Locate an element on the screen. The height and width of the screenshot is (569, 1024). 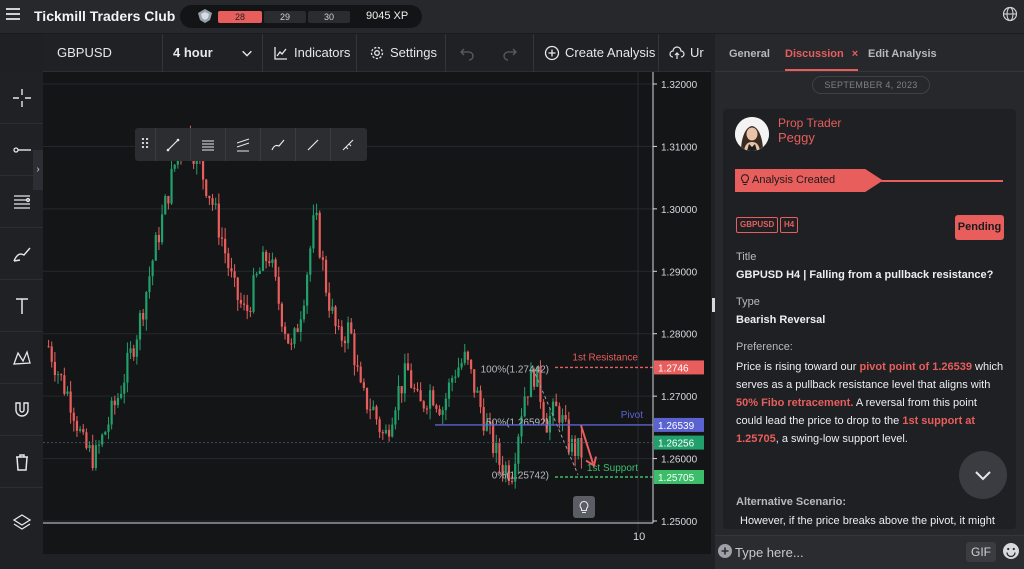
tab-discussion: Discussion × is located at coordinates (822, 52).